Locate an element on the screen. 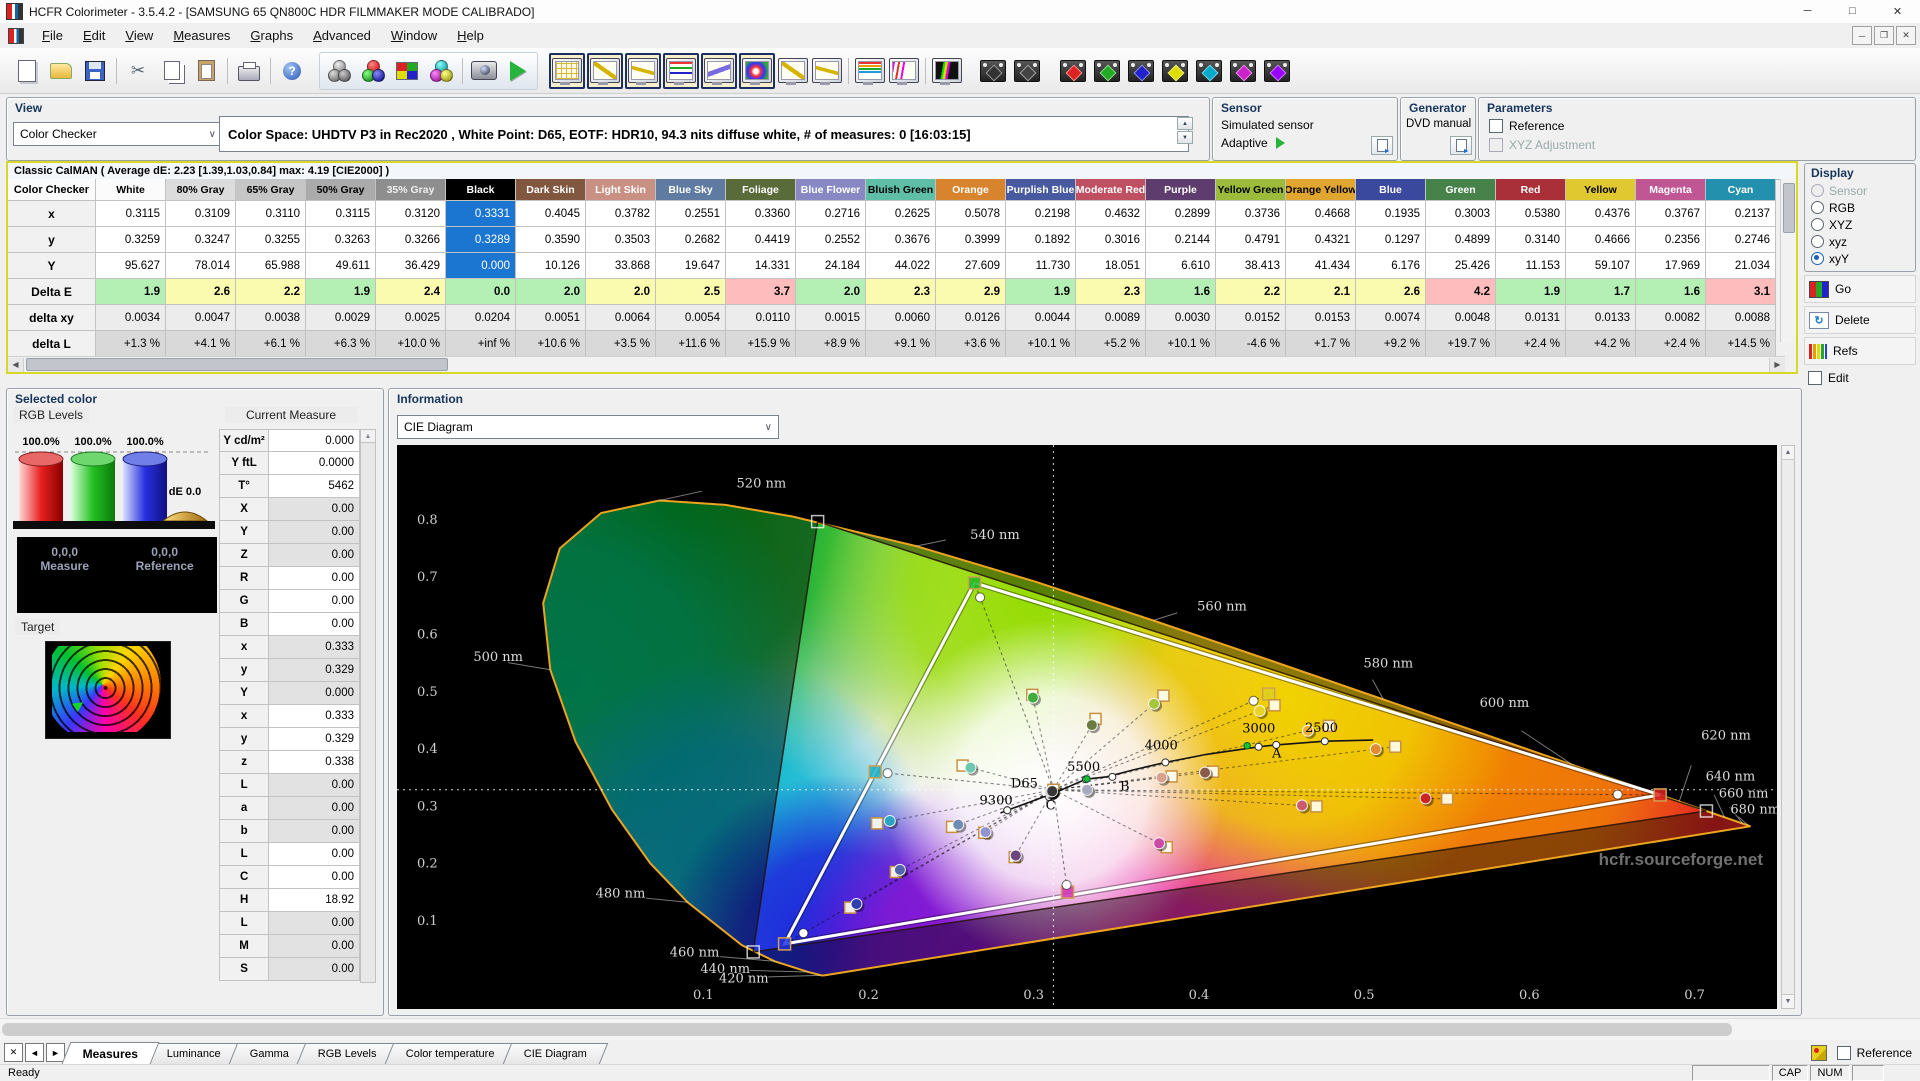 The height and width of the screenshot is (1081, 1920). measure-cell: 0.2137 is located at coordinates (1741, 214).